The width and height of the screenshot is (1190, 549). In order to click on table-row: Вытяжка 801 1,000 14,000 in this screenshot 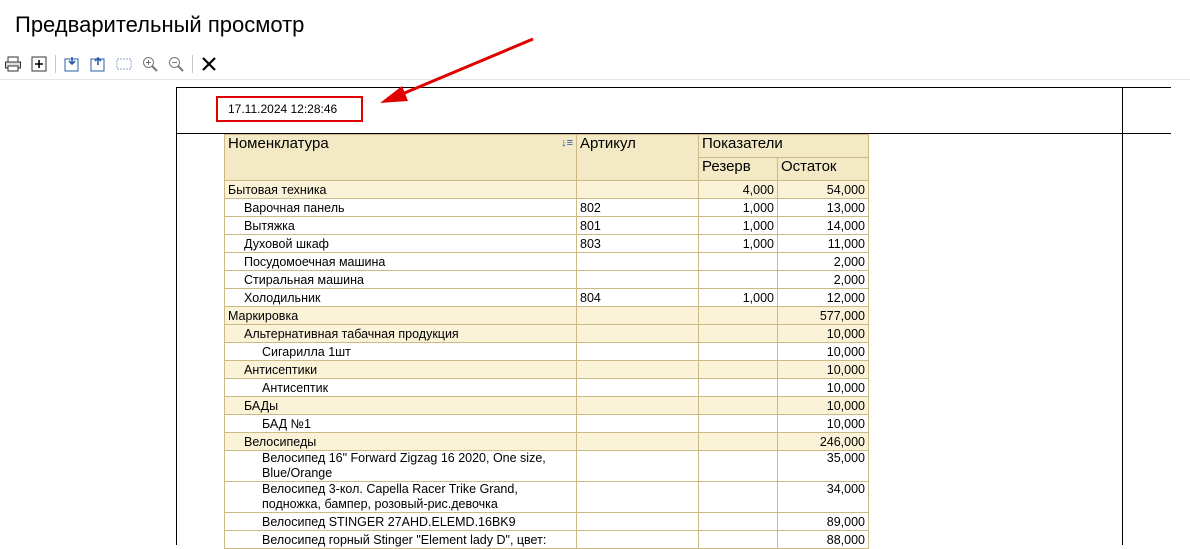, I will do `click(546, 225)`.